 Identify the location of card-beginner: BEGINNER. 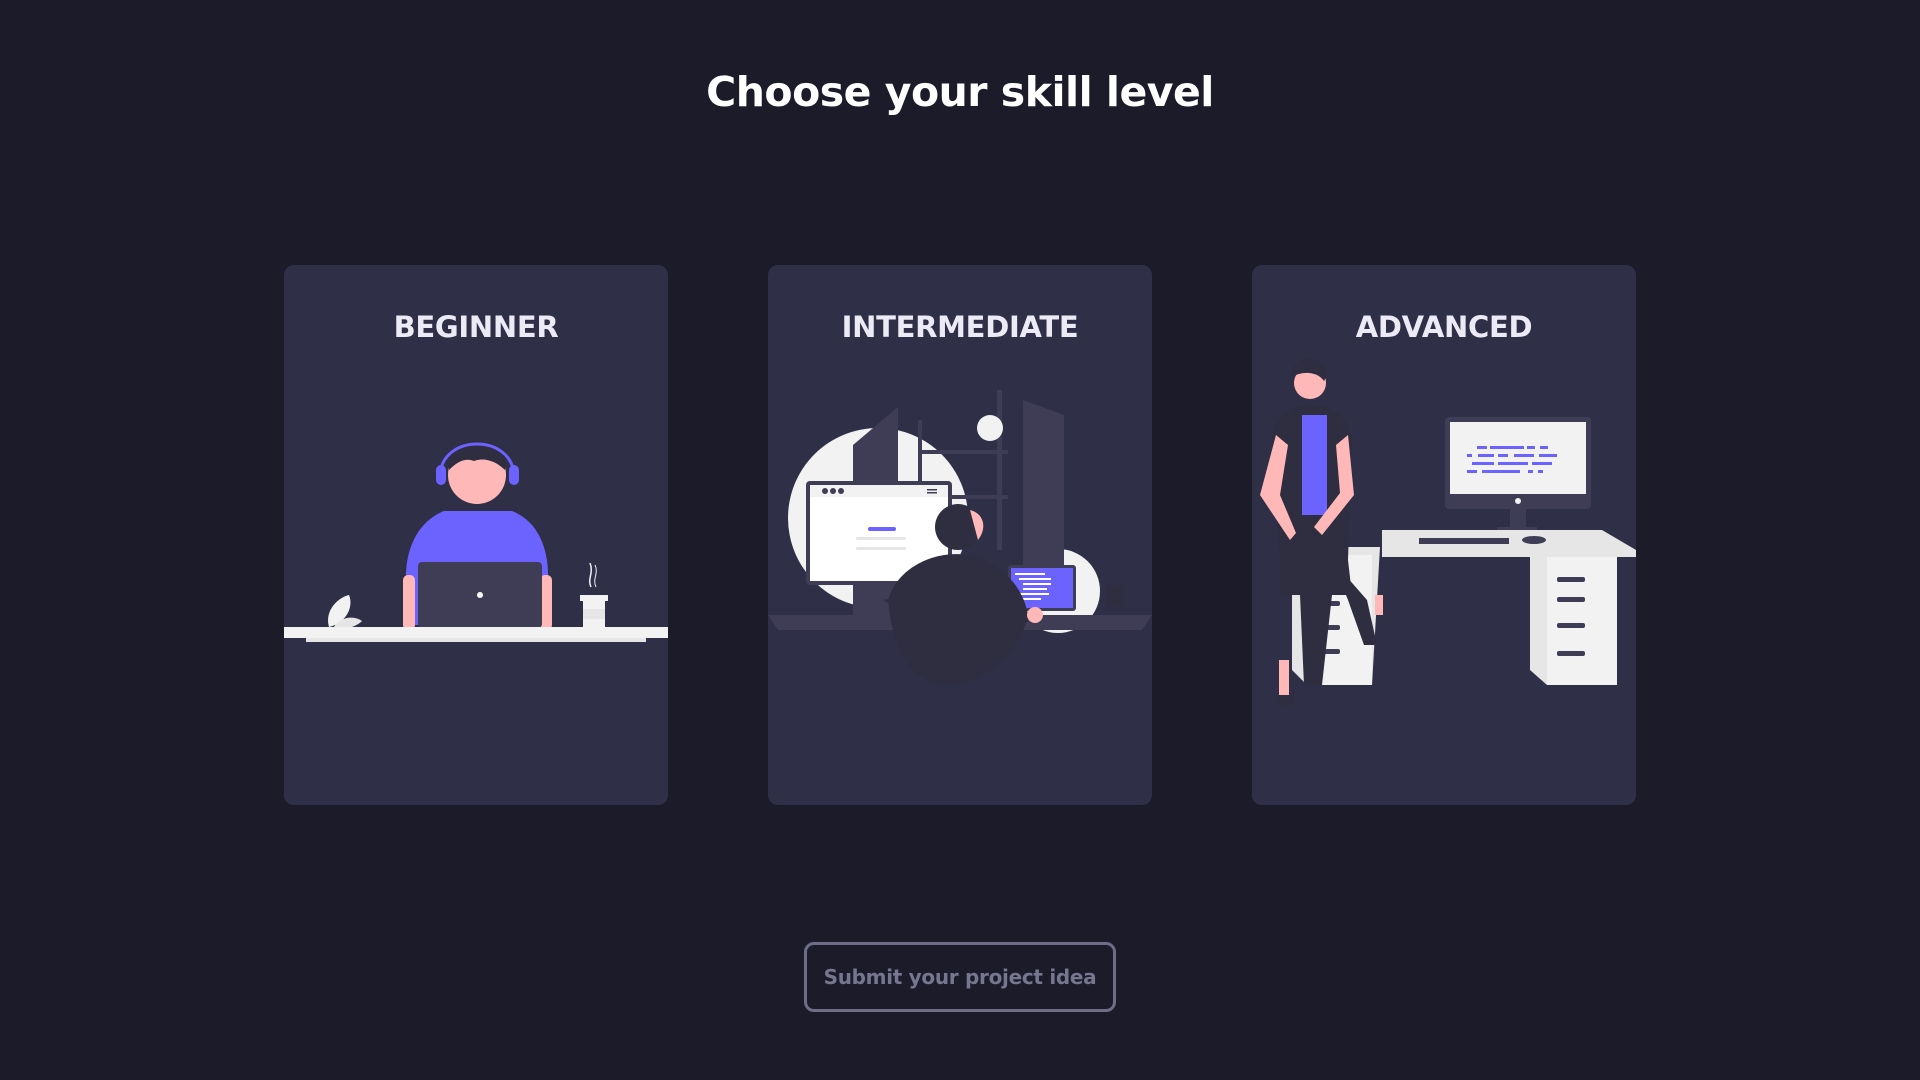
(476, 535).